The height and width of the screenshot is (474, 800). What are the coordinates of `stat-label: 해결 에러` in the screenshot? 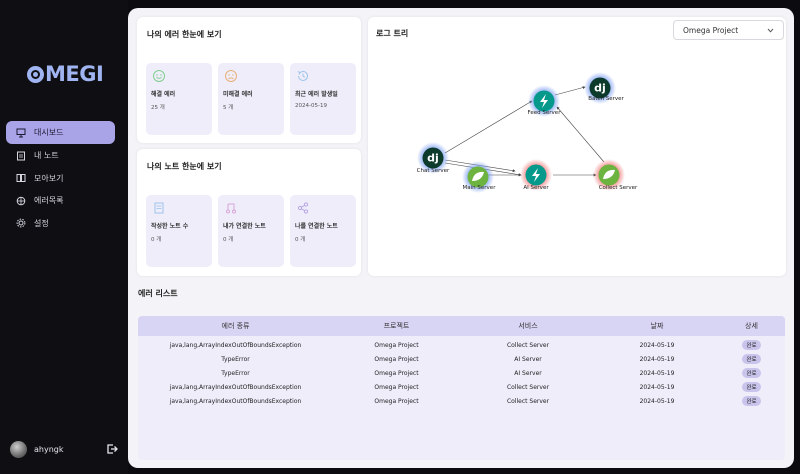 It's located at (163, 94).